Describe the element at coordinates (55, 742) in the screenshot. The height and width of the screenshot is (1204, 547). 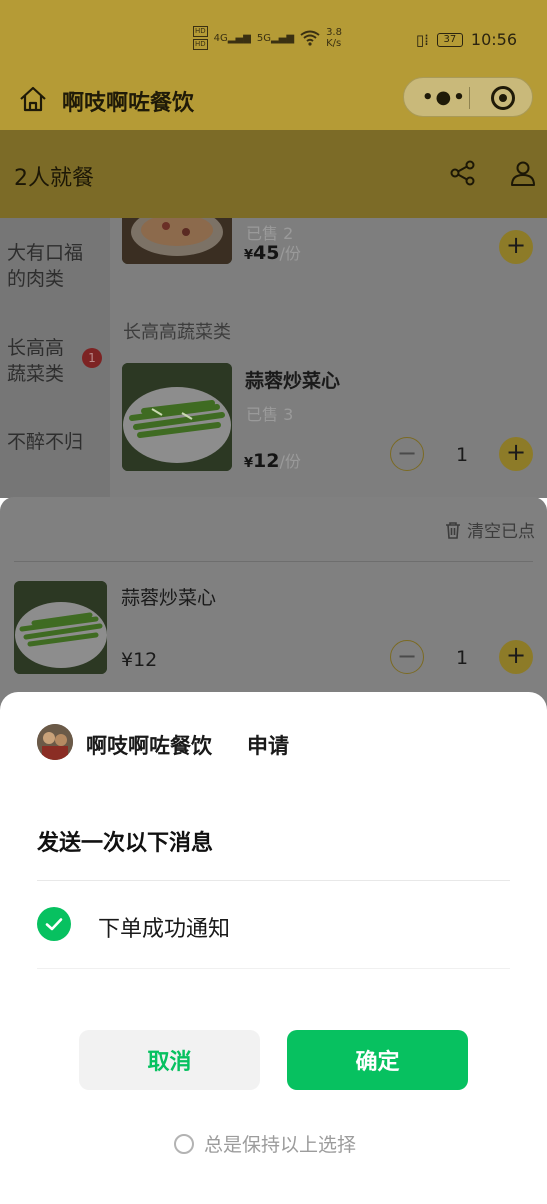
I see `app-avatar` at that location.